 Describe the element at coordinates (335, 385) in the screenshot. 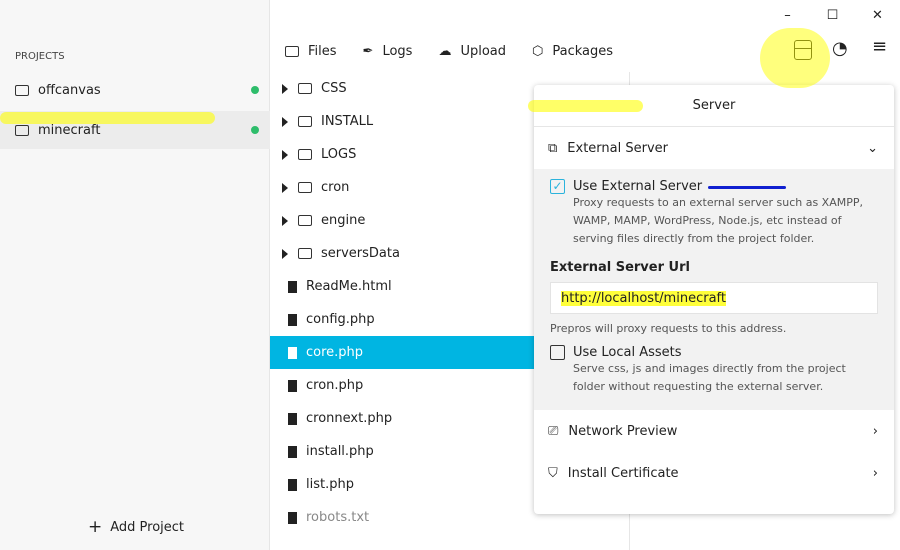

I see `file-name: cron.php` at that location.